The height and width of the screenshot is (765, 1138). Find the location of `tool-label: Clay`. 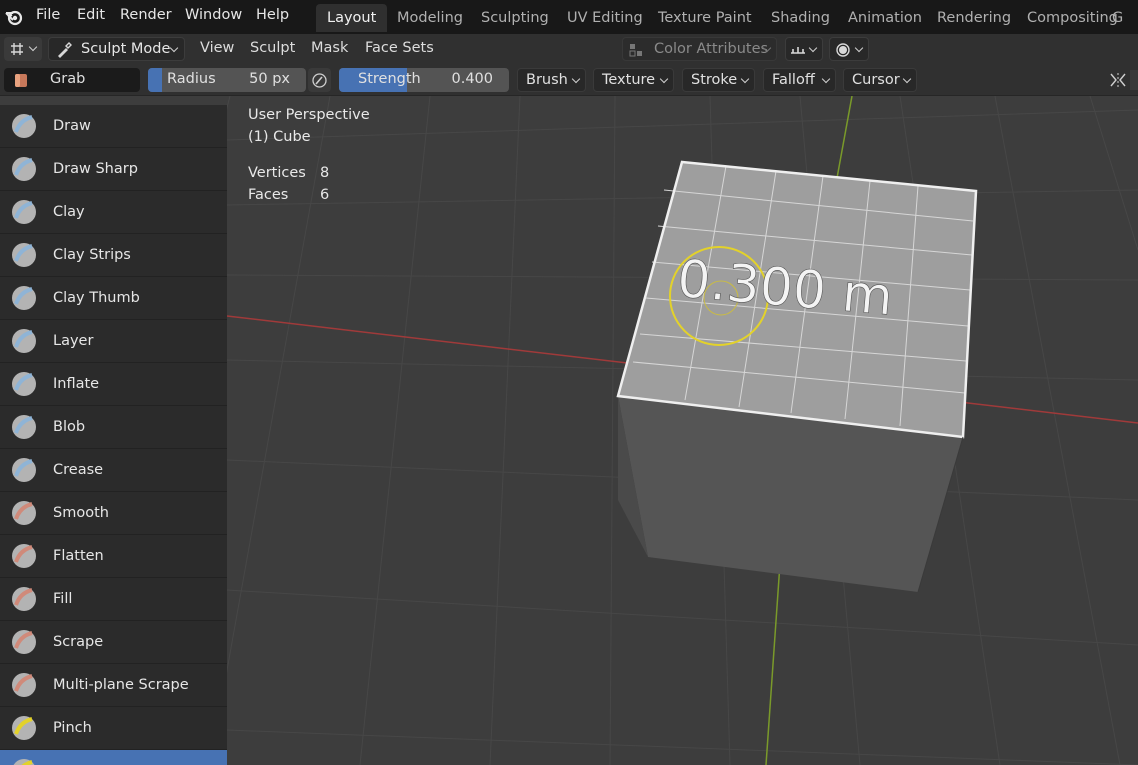

tool-label: Clay is located at coordinates (69, 212).